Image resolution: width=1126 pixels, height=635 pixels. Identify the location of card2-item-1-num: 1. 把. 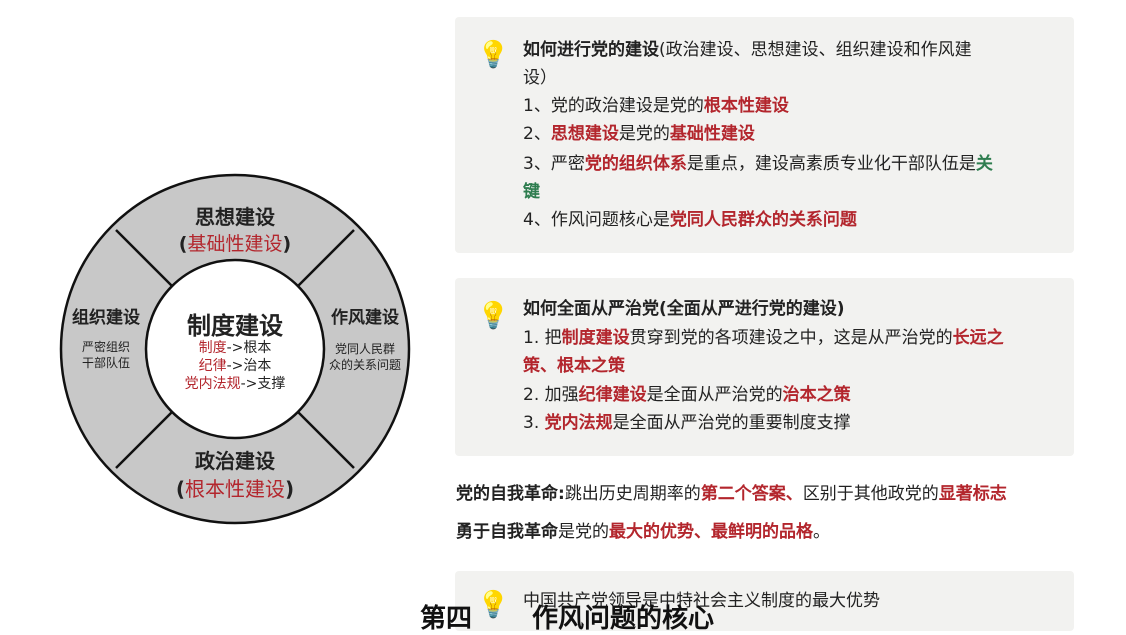
(542, 338).